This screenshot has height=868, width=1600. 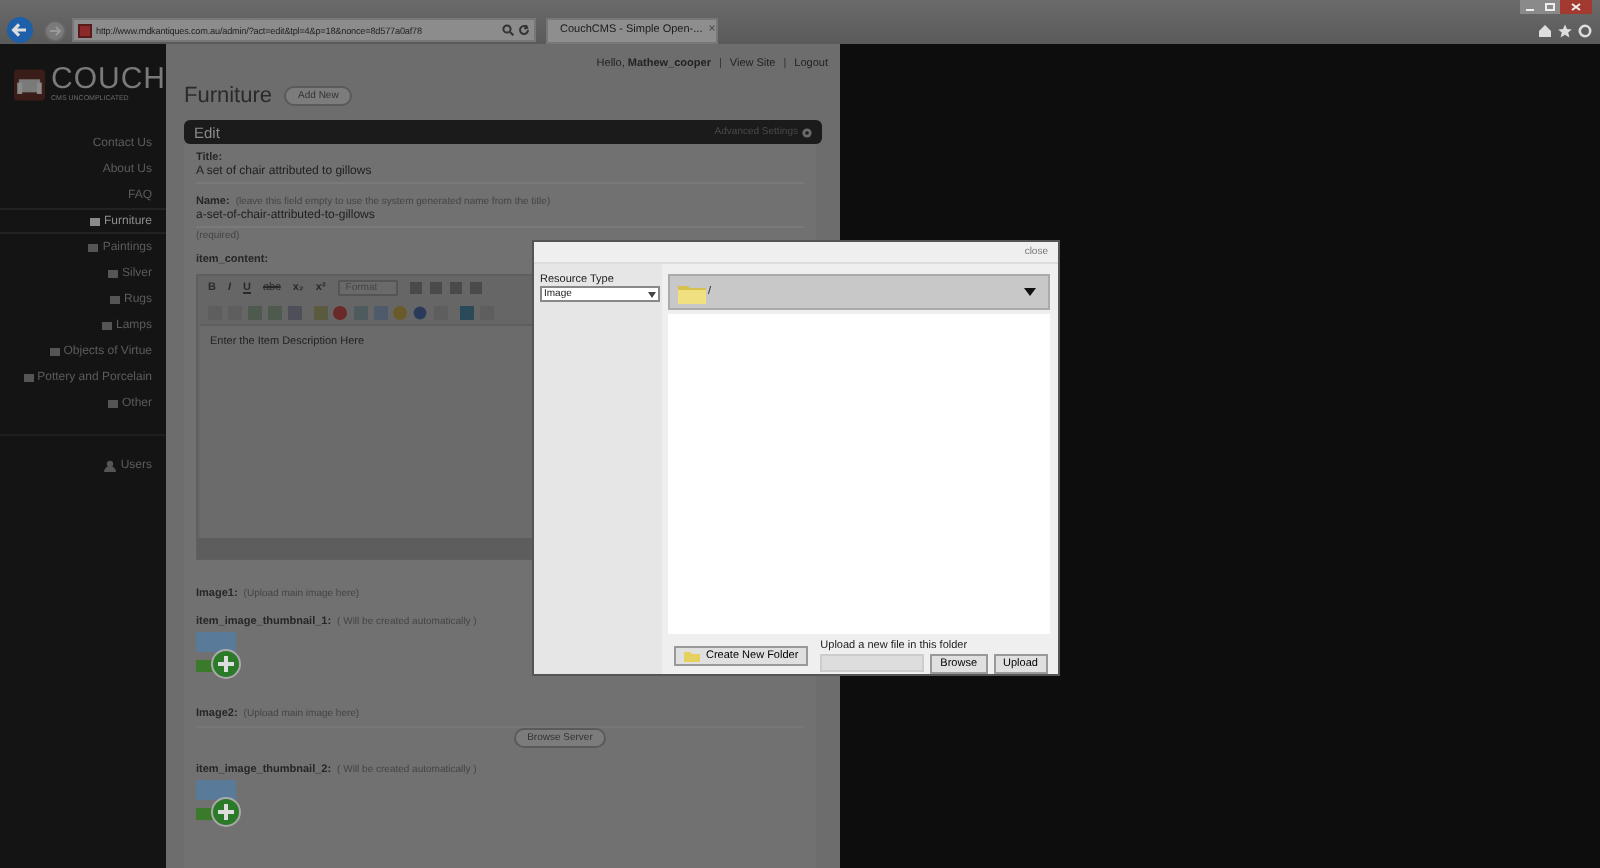 I want to click on star-icon, so click(x=1565, y=30).